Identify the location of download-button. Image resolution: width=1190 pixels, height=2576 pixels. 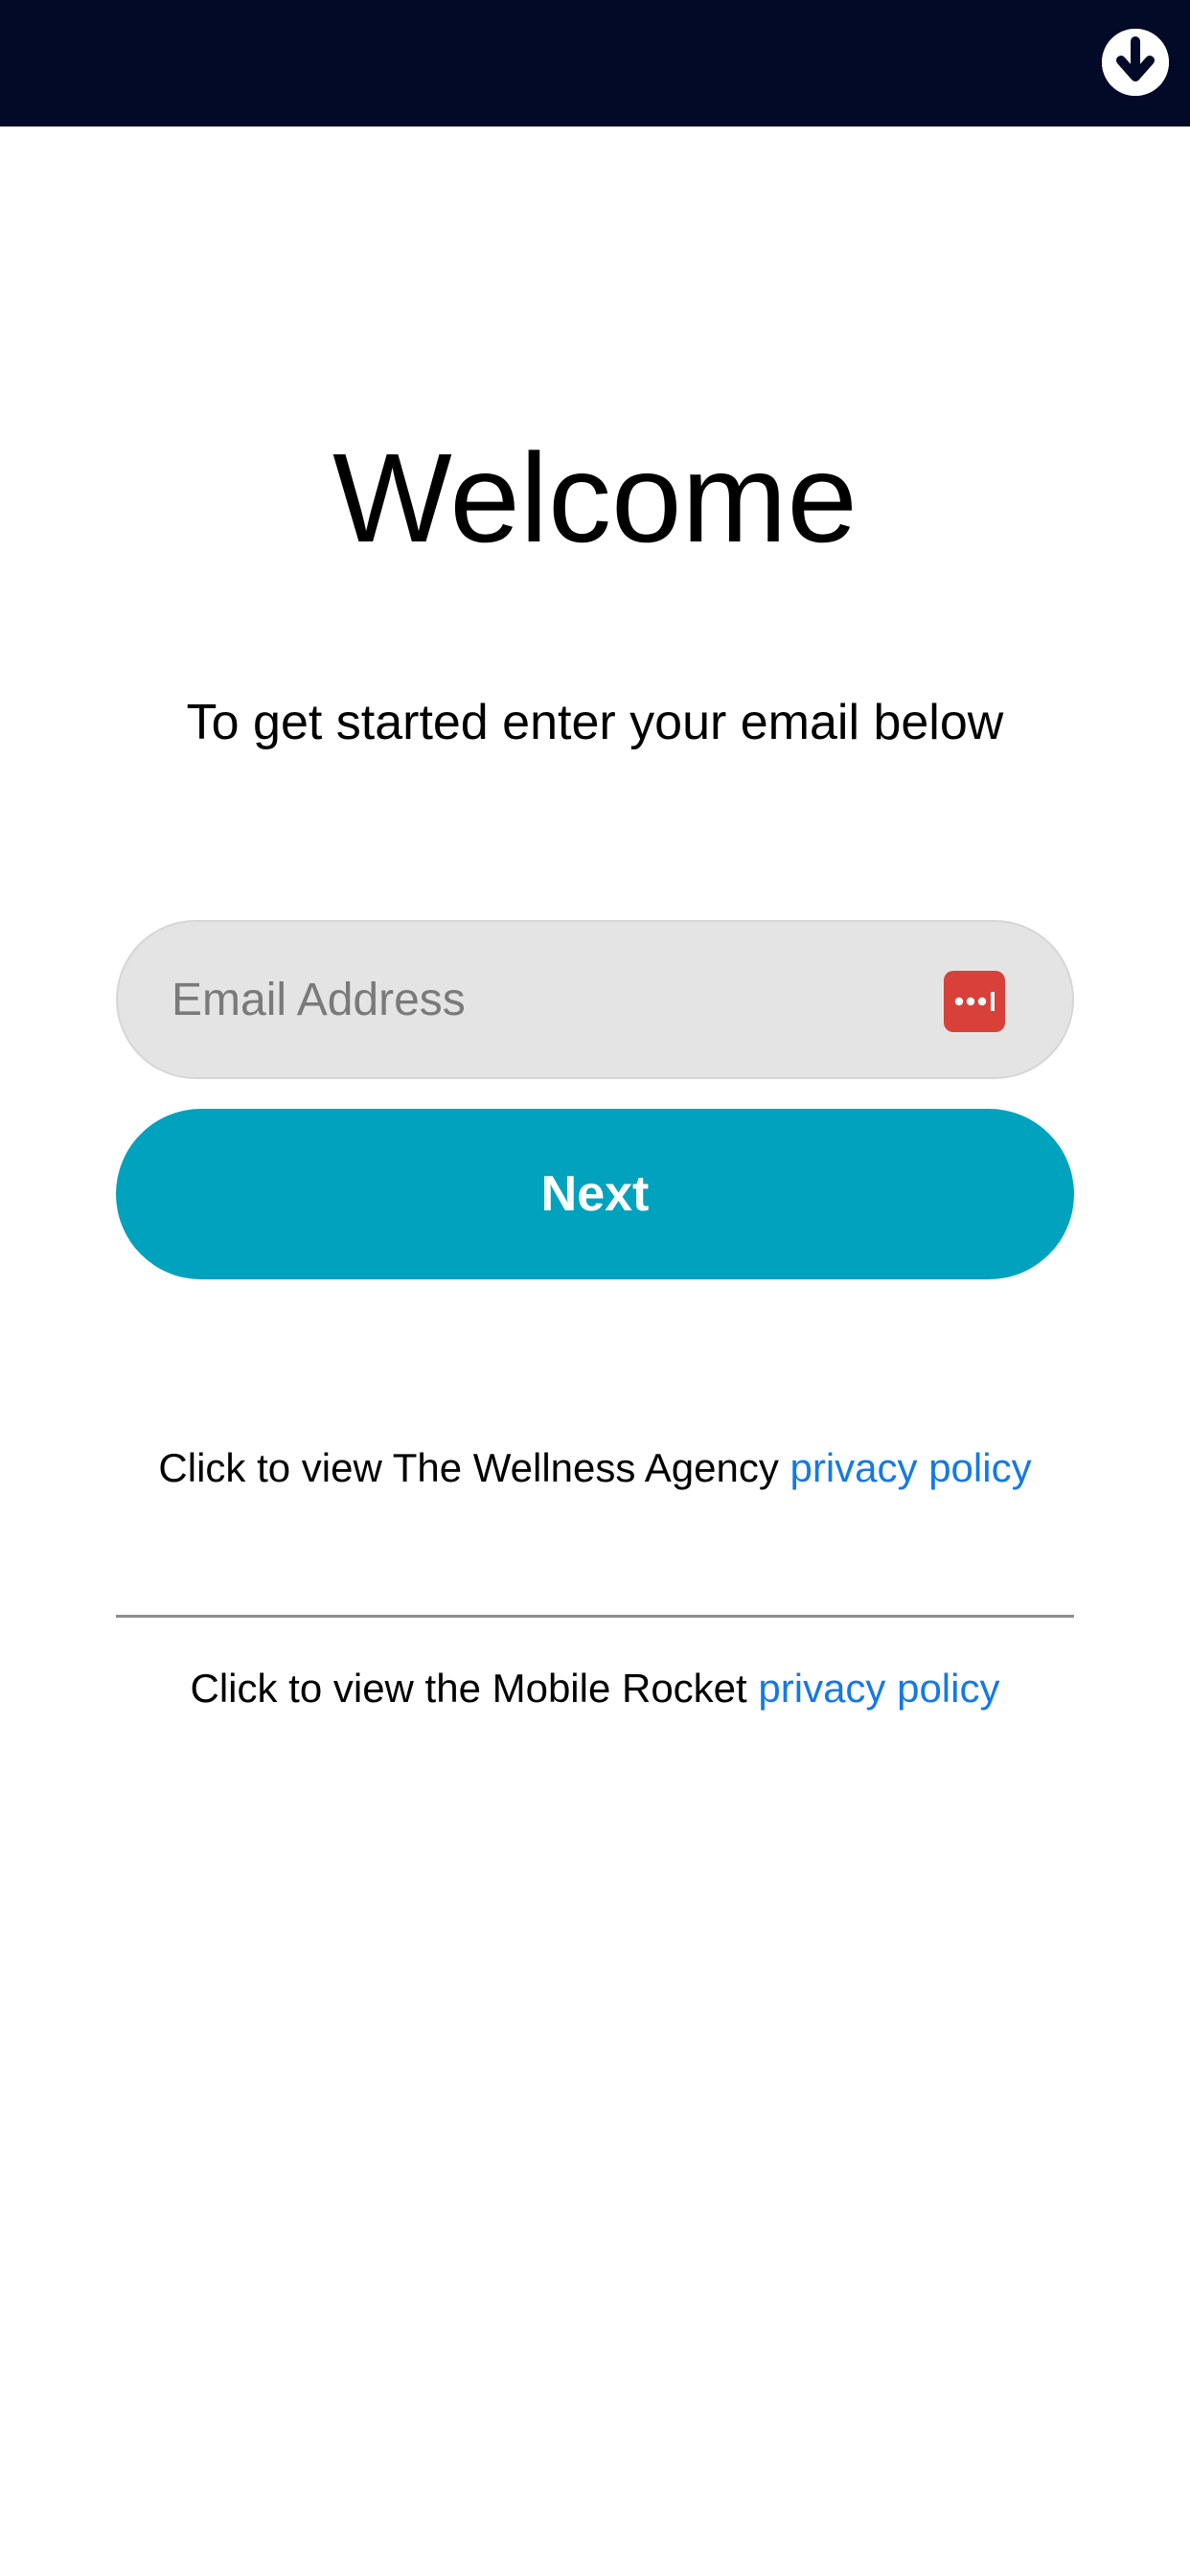
(1135, 63).